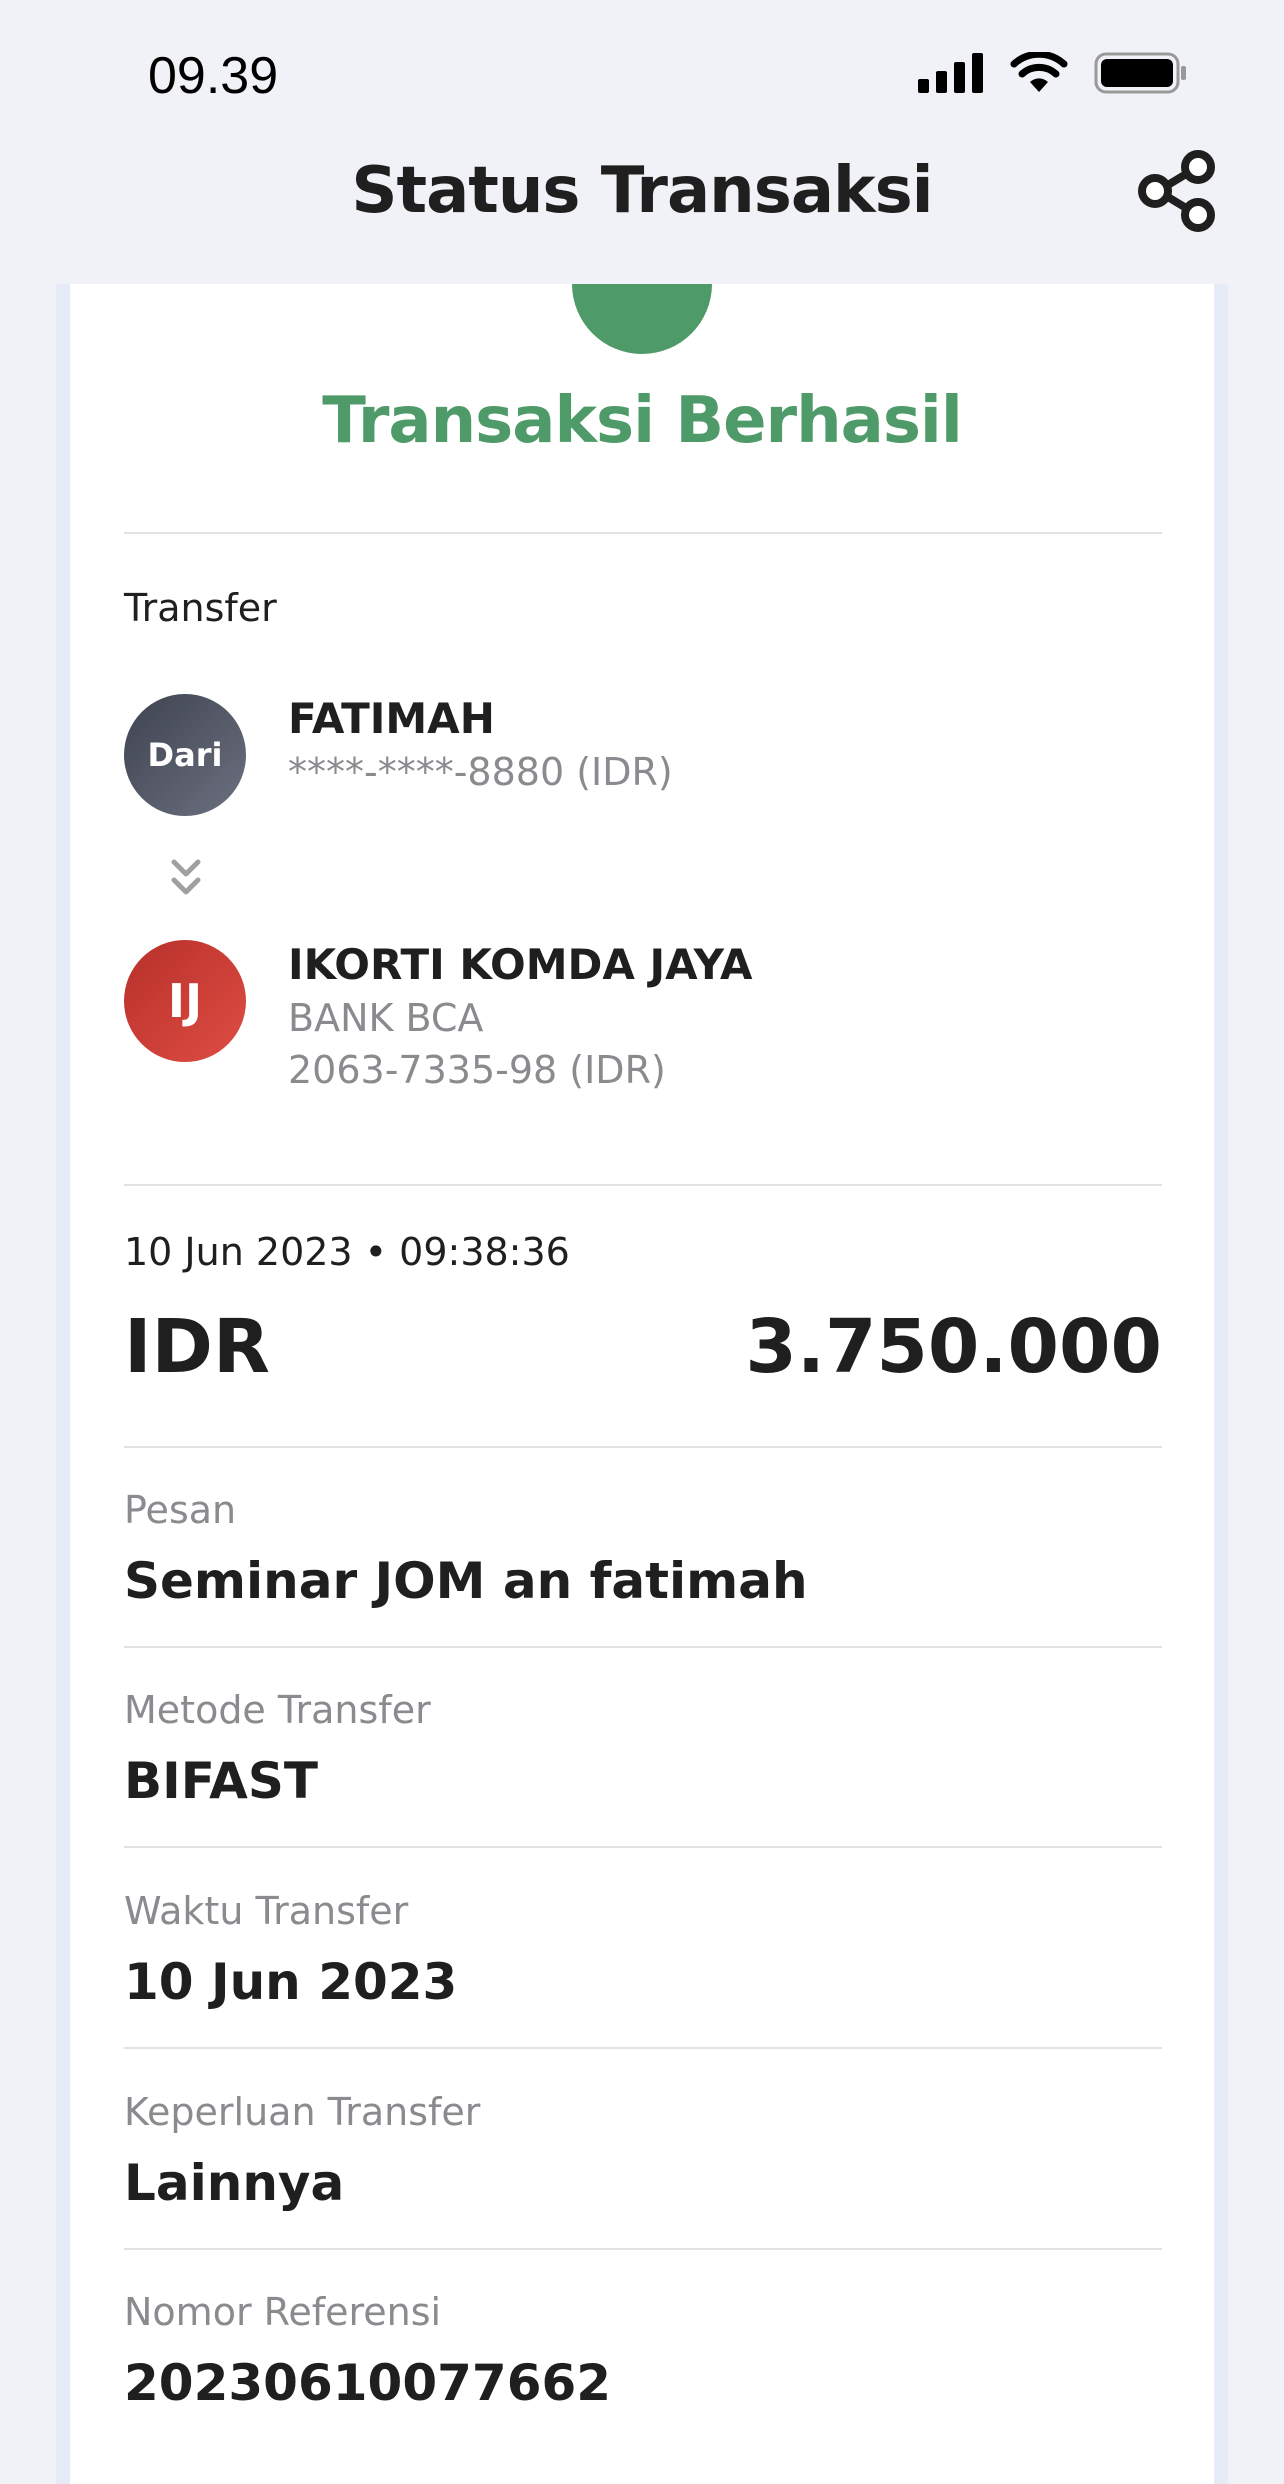 The image size is (1284, 2484). What do you see at coordinates (520, 964) in the screenshot?
I see `recipient-name: IKORTI KOMDA JAYA` at bounding box center [520, 964].